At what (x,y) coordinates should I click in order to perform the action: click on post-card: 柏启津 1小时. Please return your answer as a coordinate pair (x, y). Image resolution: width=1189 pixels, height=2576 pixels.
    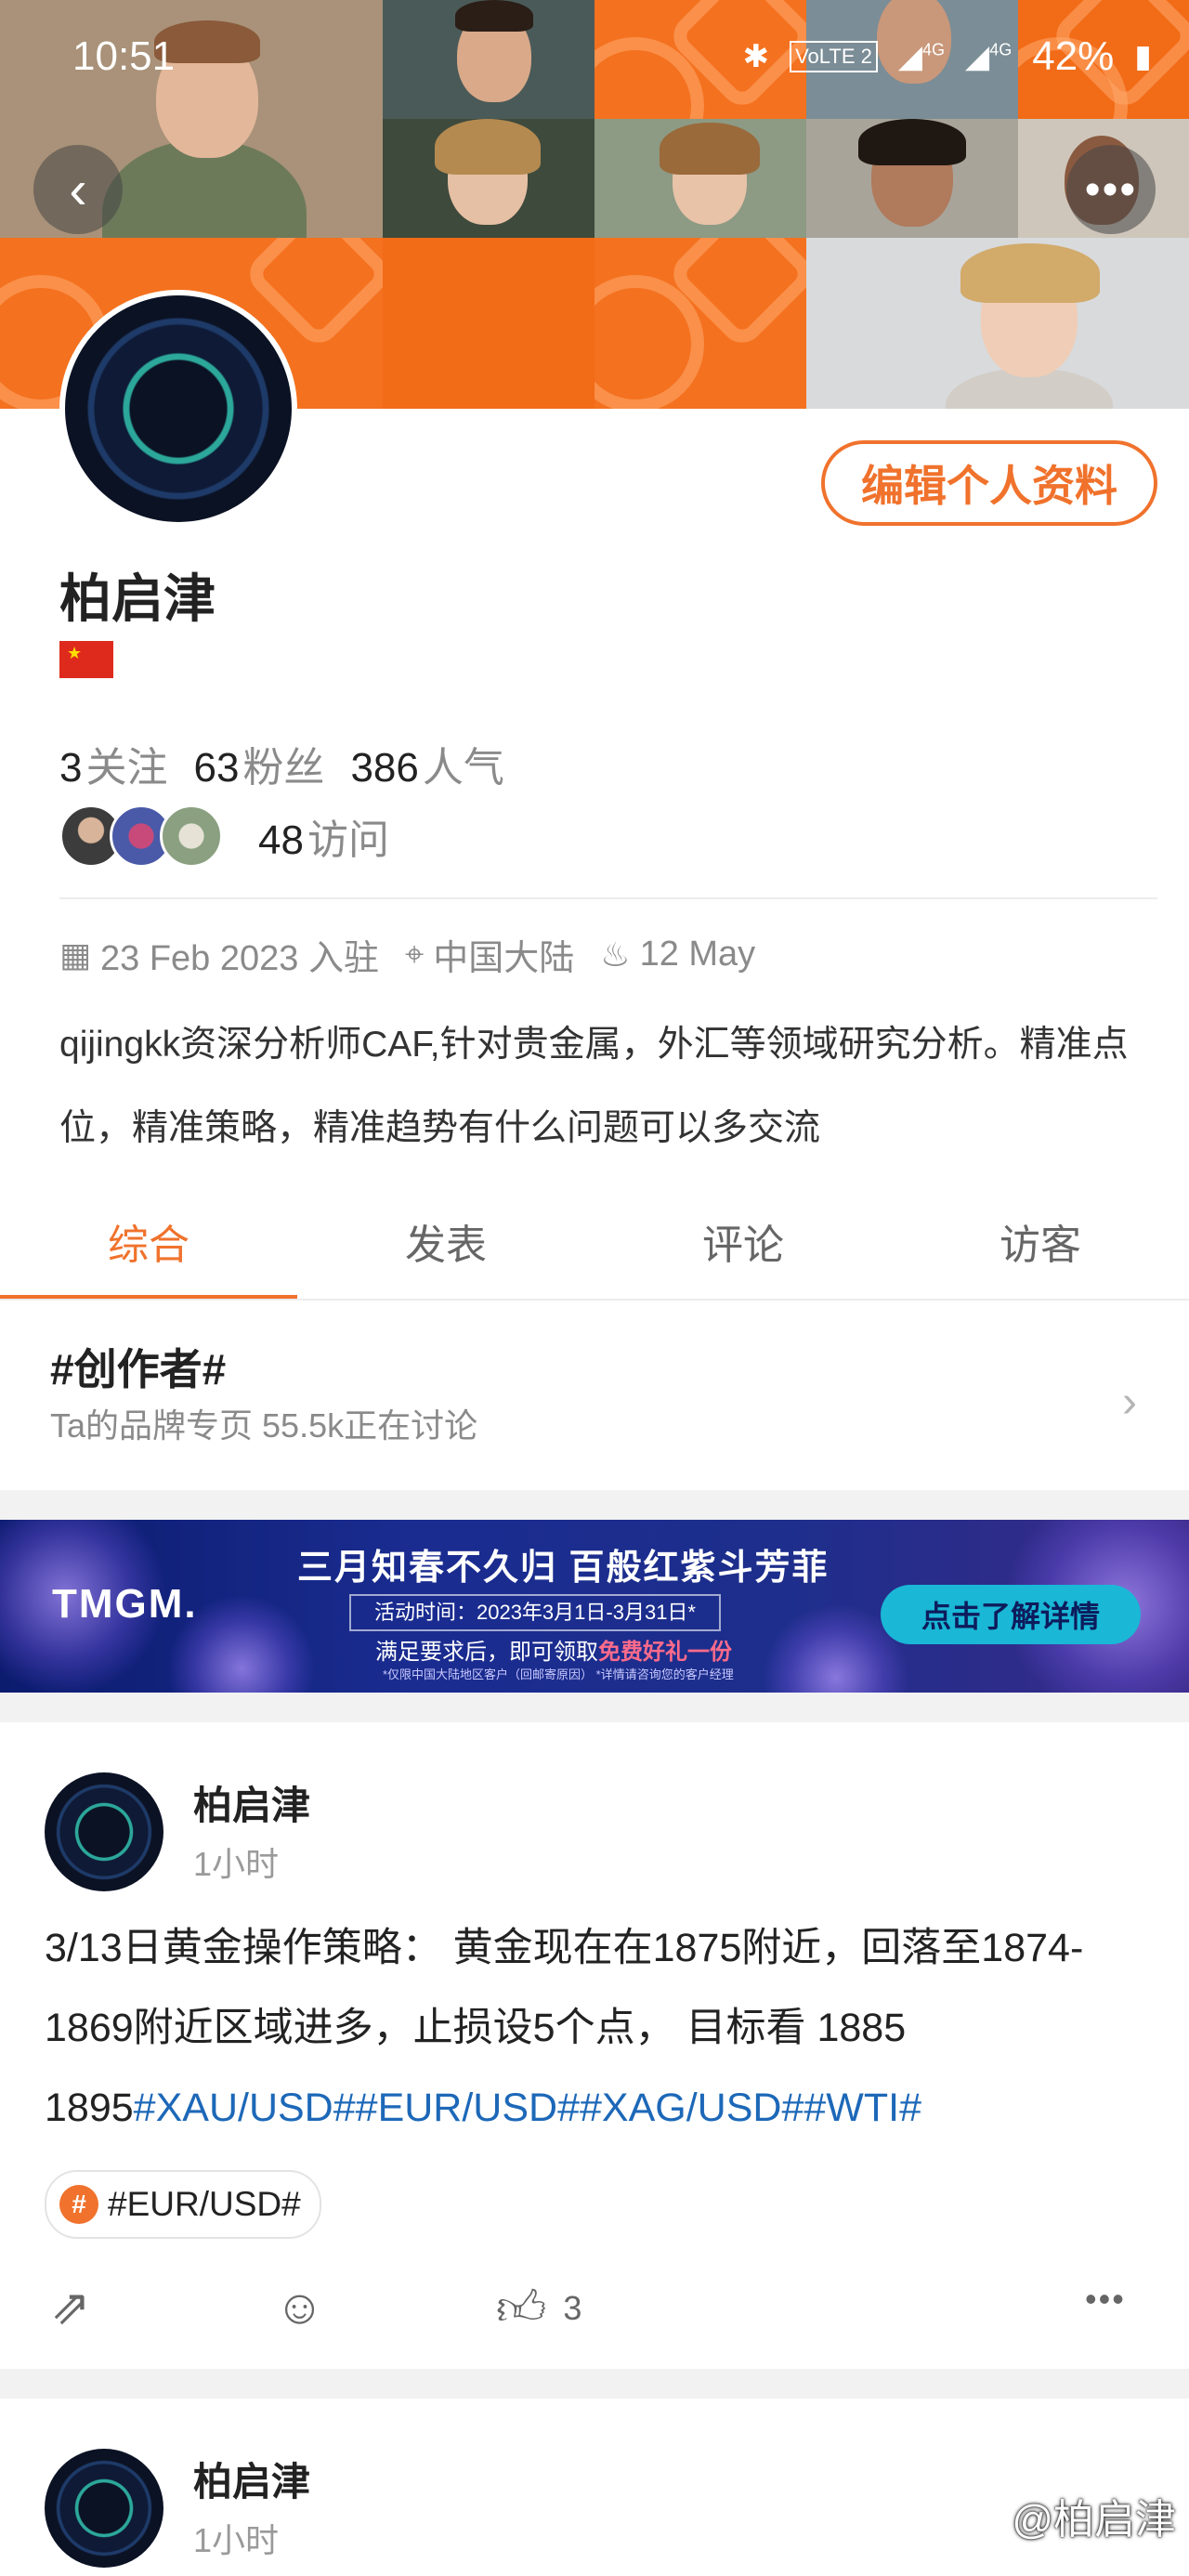
    Looking at the image, I should click on (594, 2487).